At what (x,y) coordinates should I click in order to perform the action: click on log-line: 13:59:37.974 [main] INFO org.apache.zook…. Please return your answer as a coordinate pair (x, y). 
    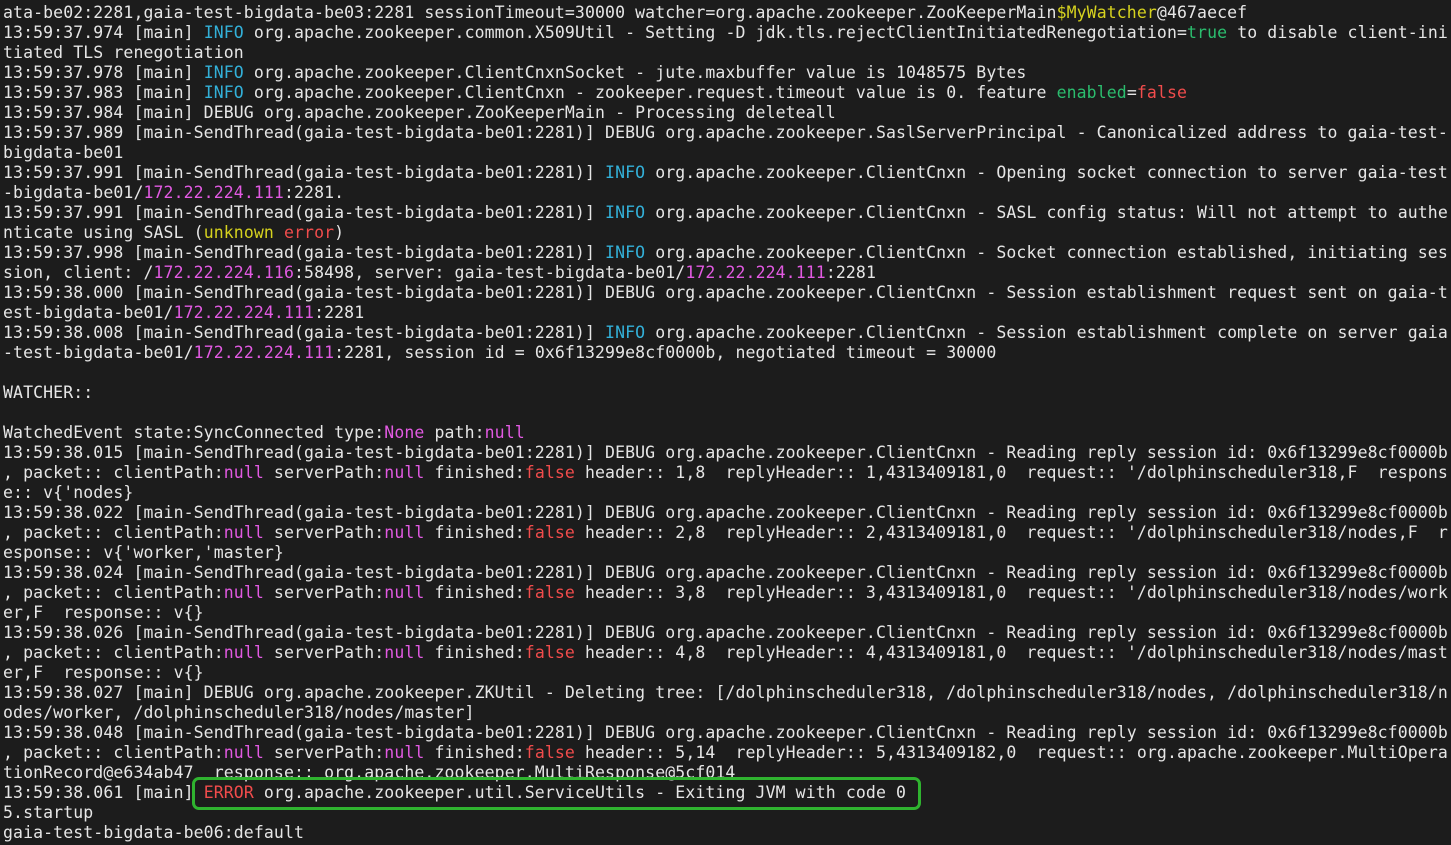
    Looking at the image, I should click on (725, 32).